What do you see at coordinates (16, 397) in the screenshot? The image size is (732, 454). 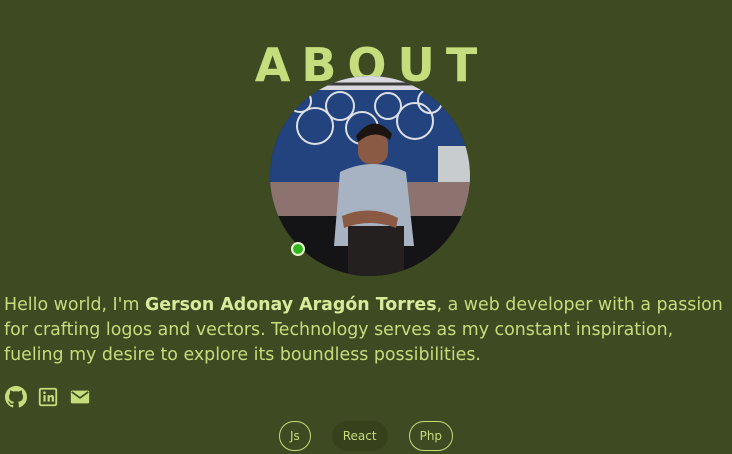 I see `github-icon` at bounding box center [16, 397].